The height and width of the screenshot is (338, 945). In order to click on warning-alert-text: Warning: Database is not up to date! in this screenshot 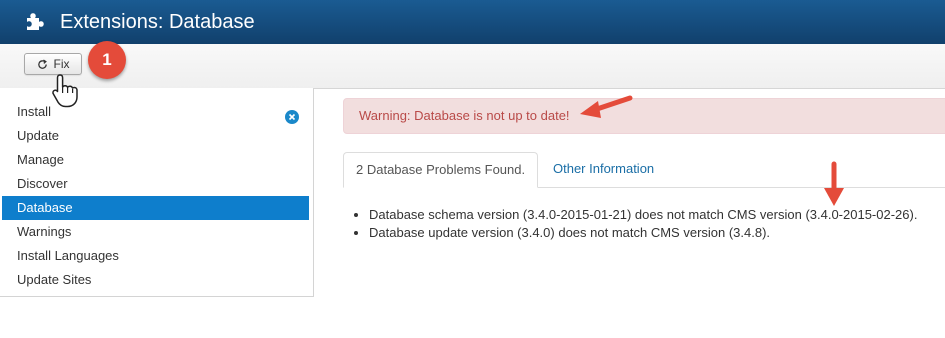, I will do `click(464, 115)`.